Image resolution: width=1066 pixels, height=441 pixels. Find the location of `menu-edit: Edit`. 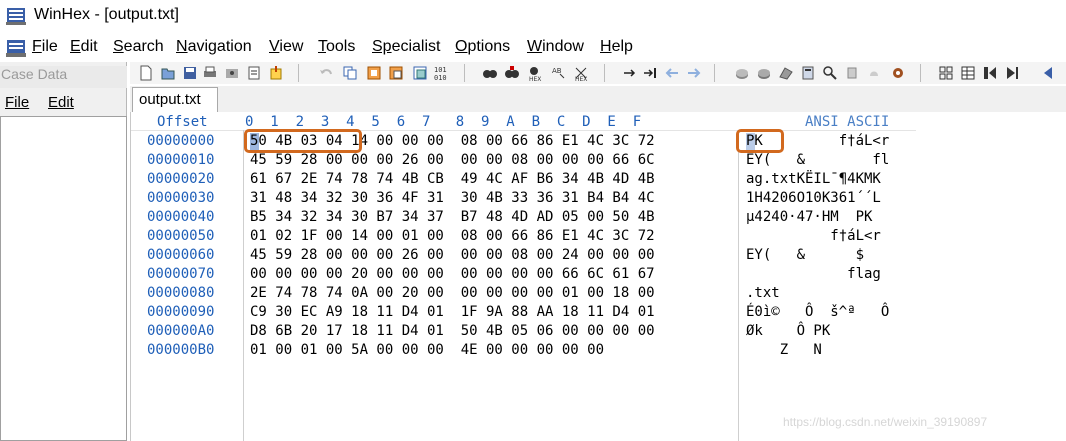

menu-edit: Edit is located at coordinates (84, 47).